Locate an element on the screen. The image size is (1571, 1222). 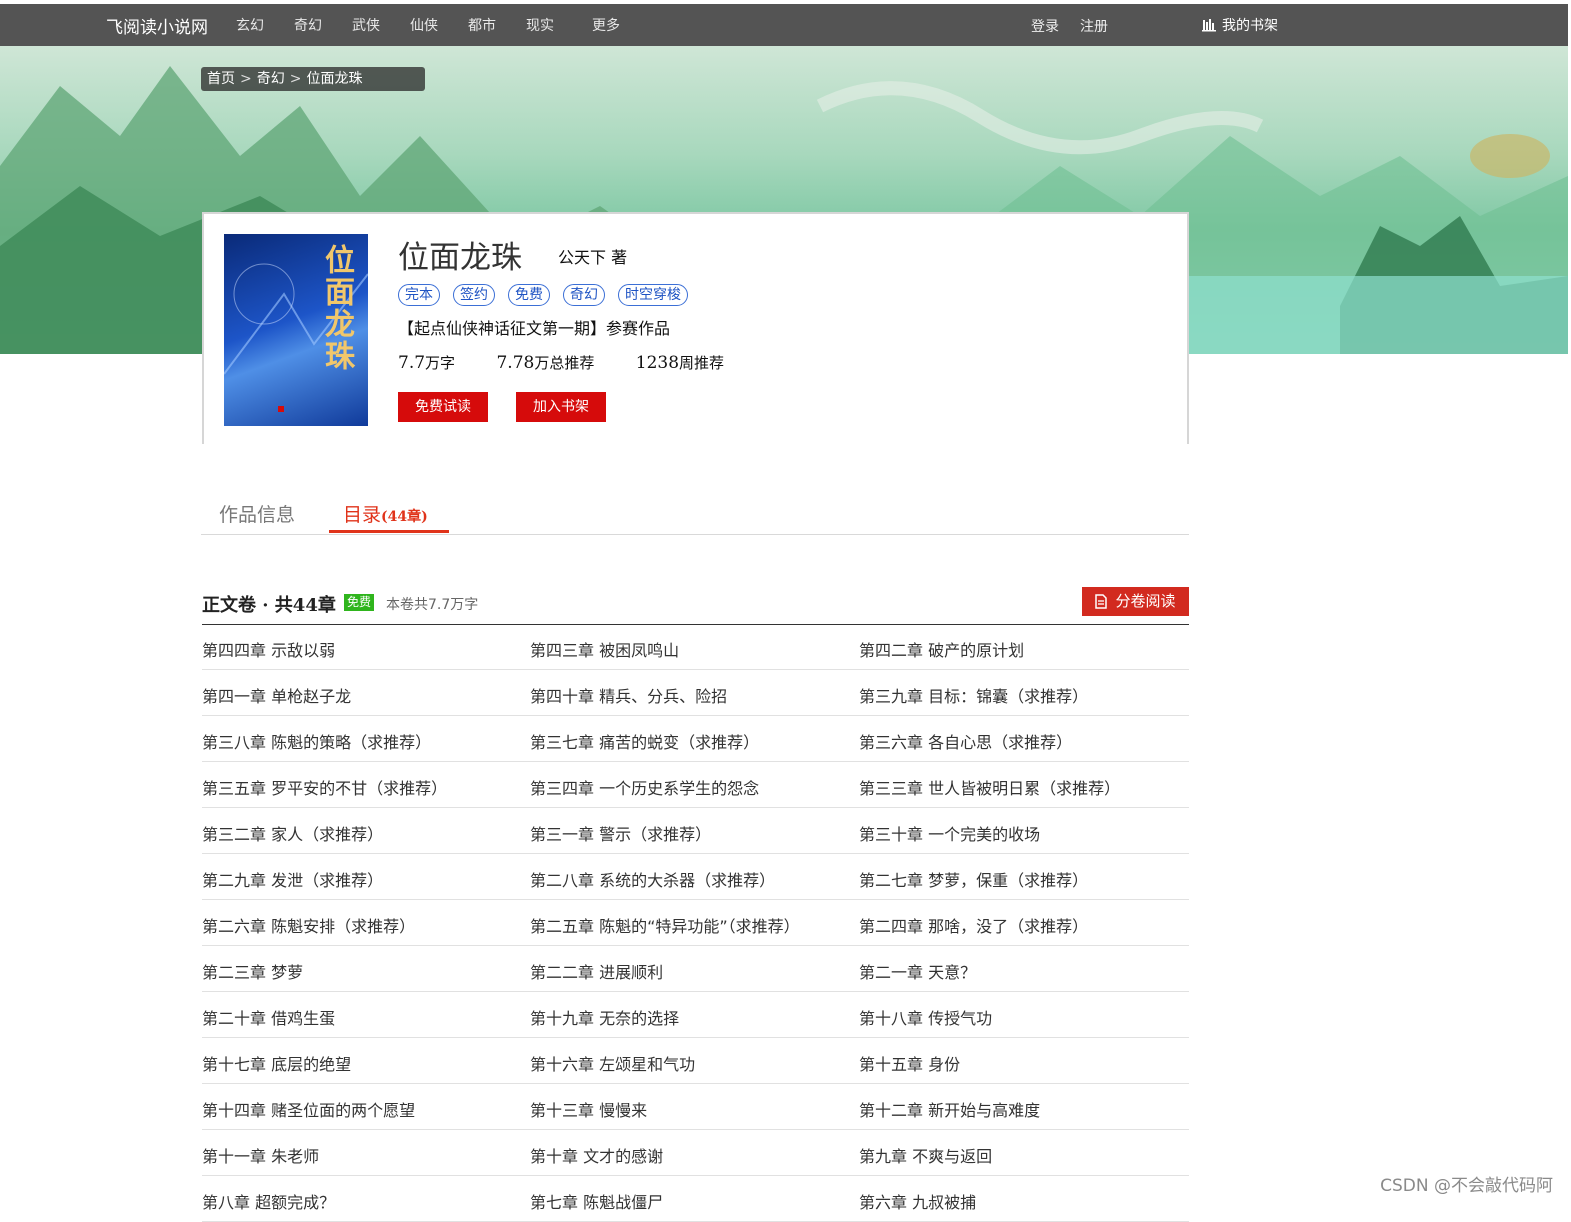
nav-category-xuanhuan: 玄幻 is located at coordinates (250, 25).